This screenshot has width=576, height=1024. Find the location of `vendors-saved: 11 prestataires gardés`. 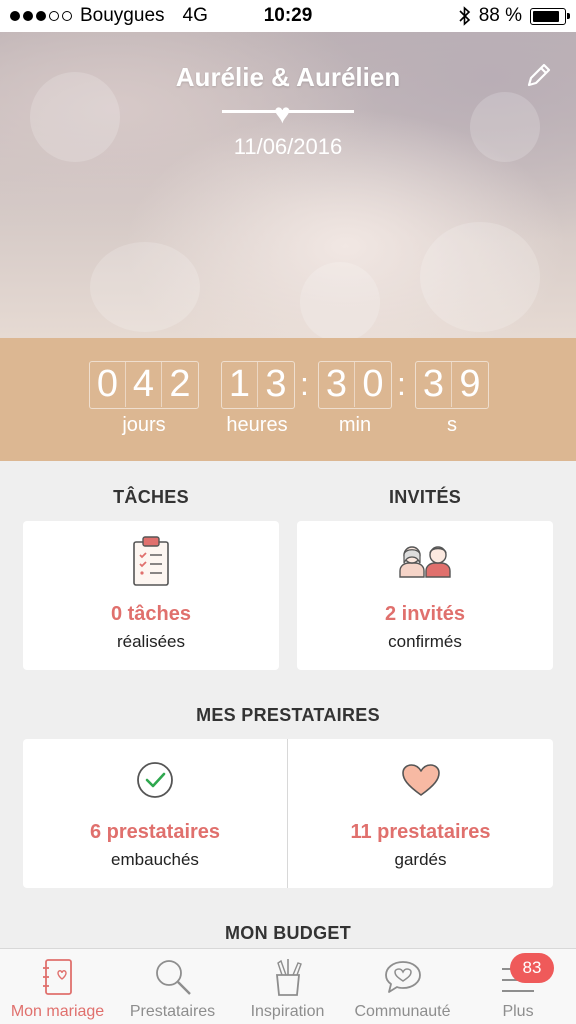

vendors-saved: 11 prestataires gardés is located at coordinates (420, 813).